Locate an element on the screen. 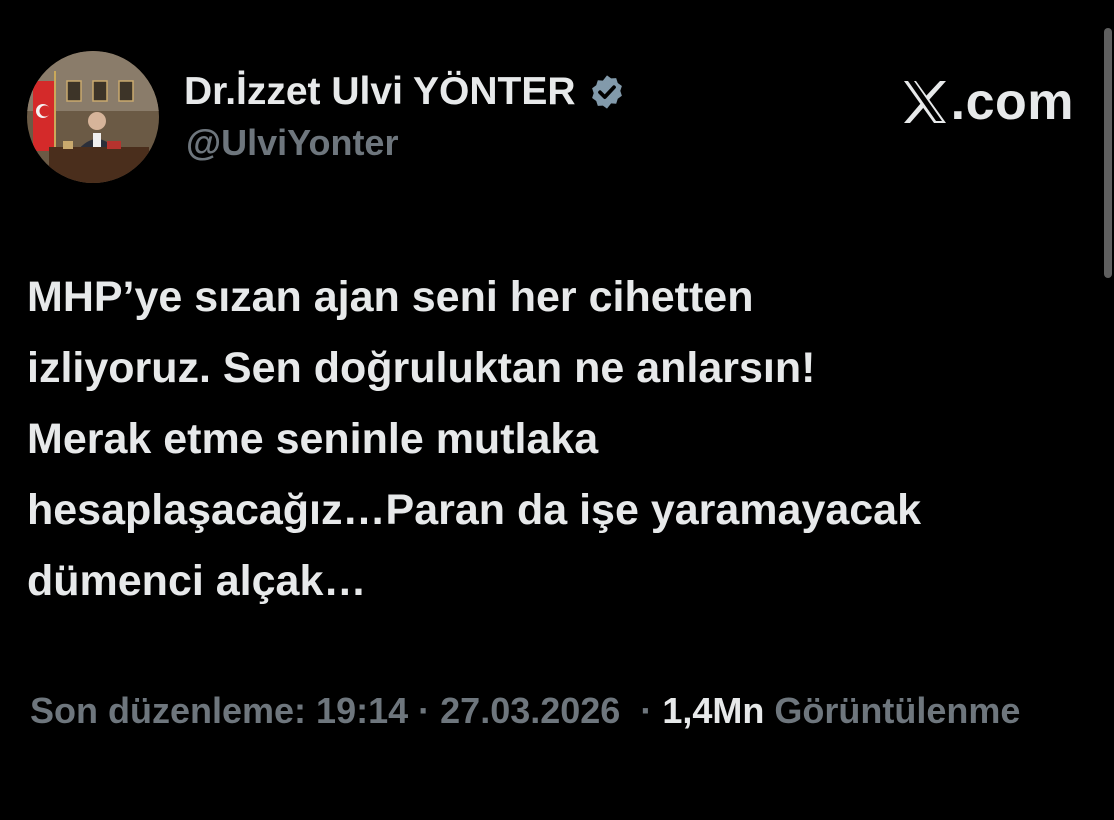 Image resolution: width=1114 pixels, height=820 pixels. views-label: Görüntülenme is located at coordinates (897, 710).